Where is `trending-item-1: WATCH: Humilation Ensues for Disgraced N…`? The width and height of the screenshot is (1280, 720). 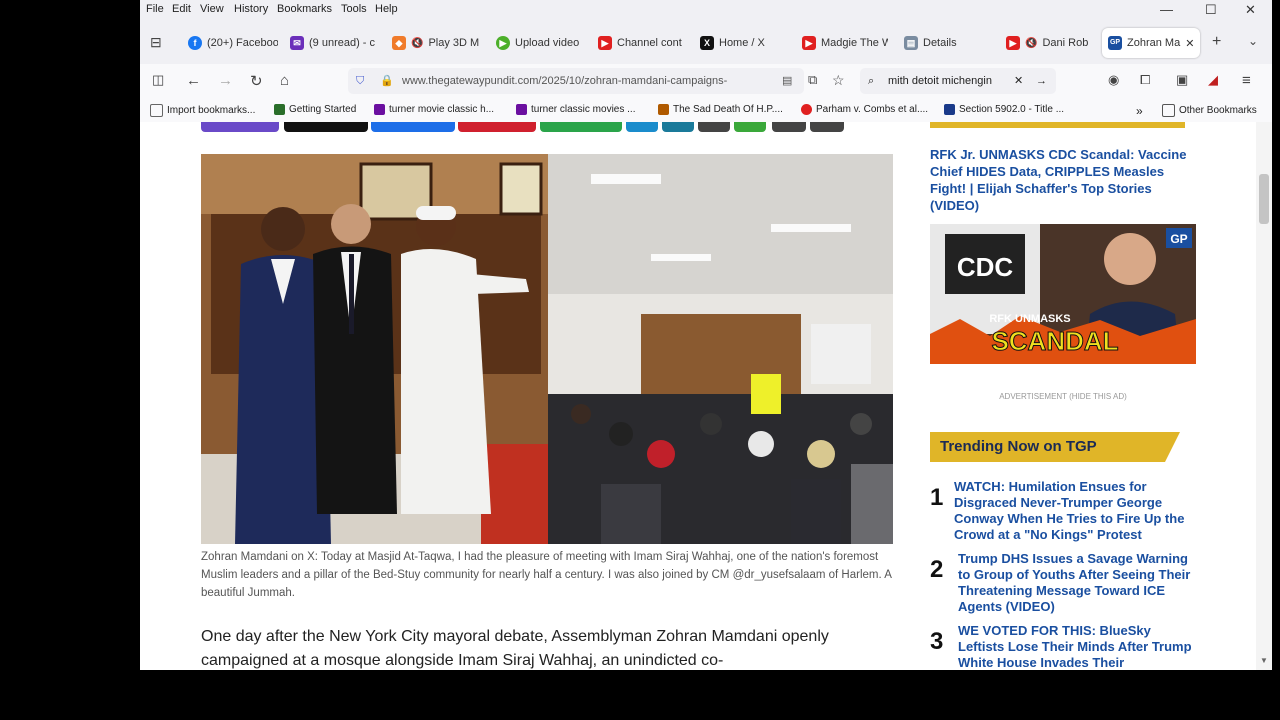 trending-item-1: WATCH: Humilation Ensues for Disgraced N… is located at coordinates (1074, 511).